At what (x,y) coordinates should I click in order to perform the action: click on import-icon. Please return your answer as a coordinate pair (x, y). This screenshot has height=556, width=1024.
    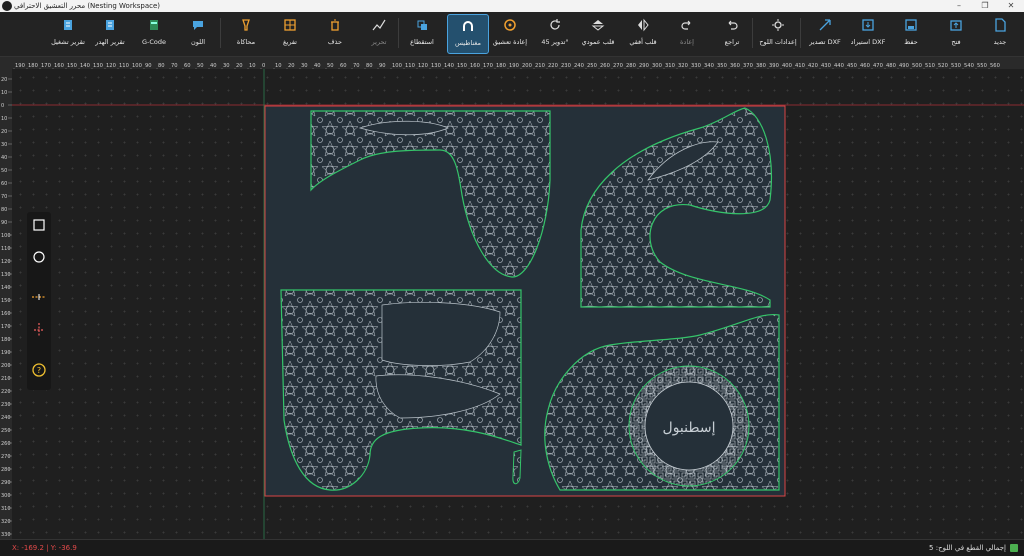
    Looking at the image, I should click on (868, 25).